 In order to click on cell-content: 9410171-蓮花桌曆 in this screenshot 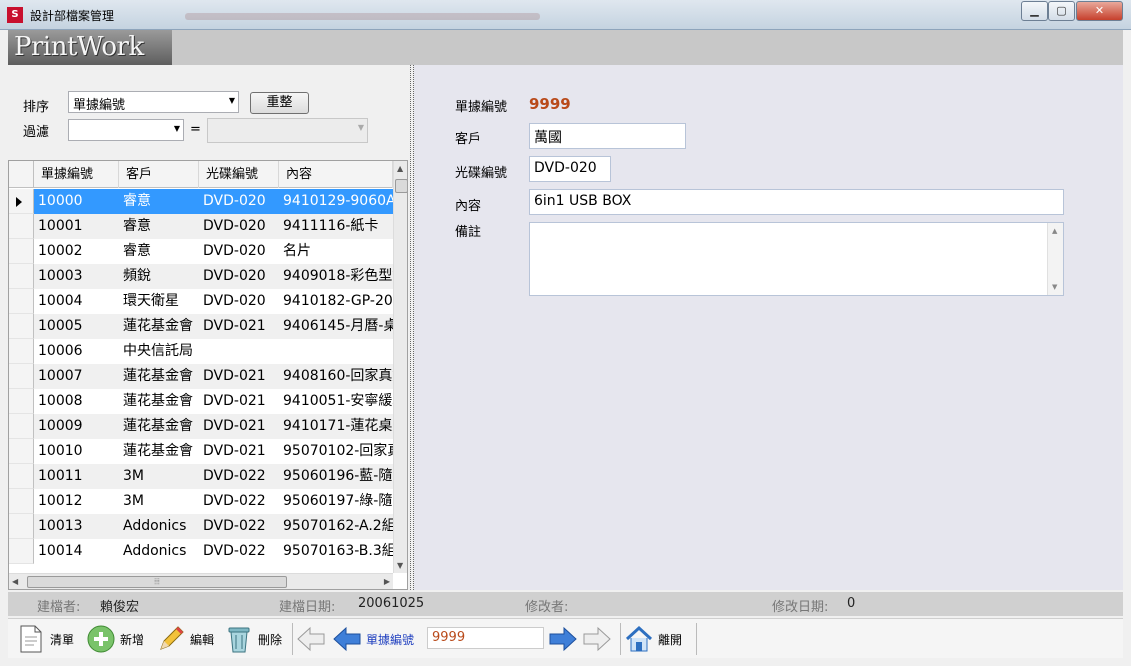, I will do `click(336, 426)`.